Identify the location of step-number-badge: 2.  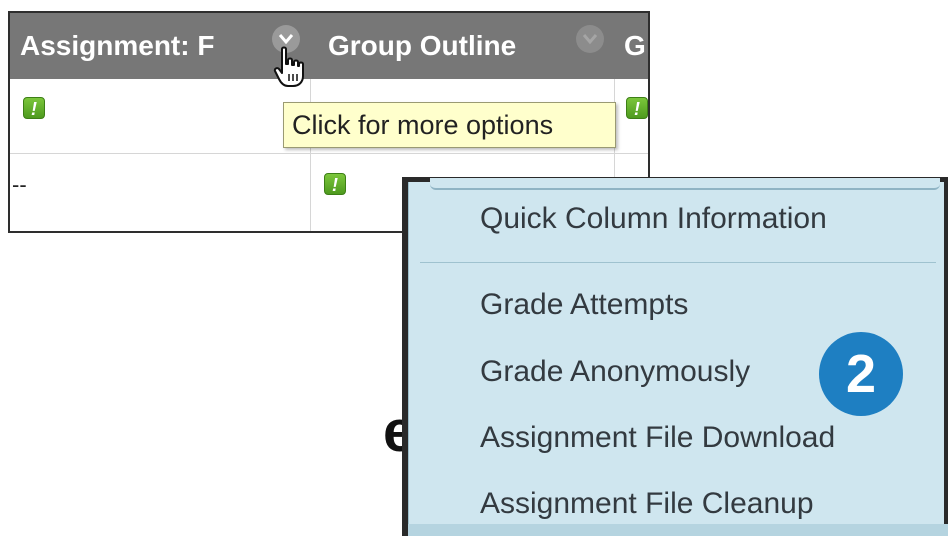
(861, 374).